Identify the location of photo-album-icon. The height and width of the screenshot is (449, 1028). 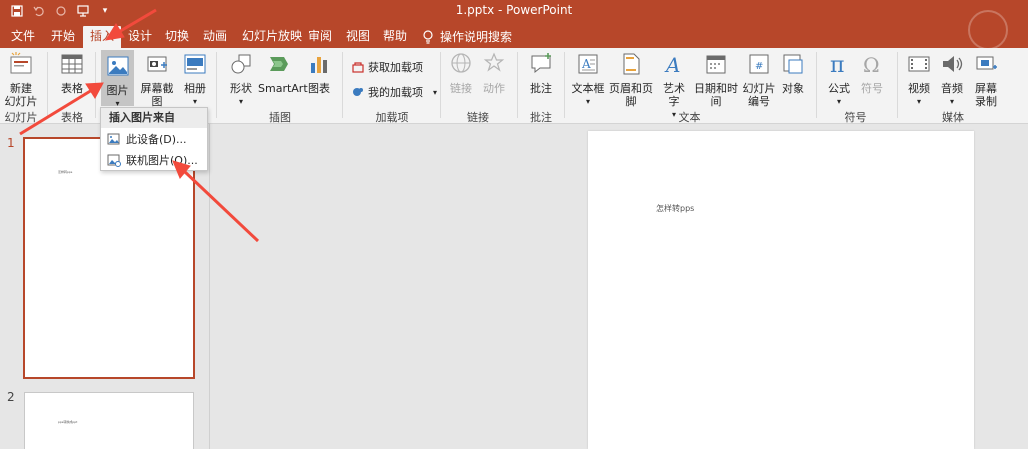
(195, 64).